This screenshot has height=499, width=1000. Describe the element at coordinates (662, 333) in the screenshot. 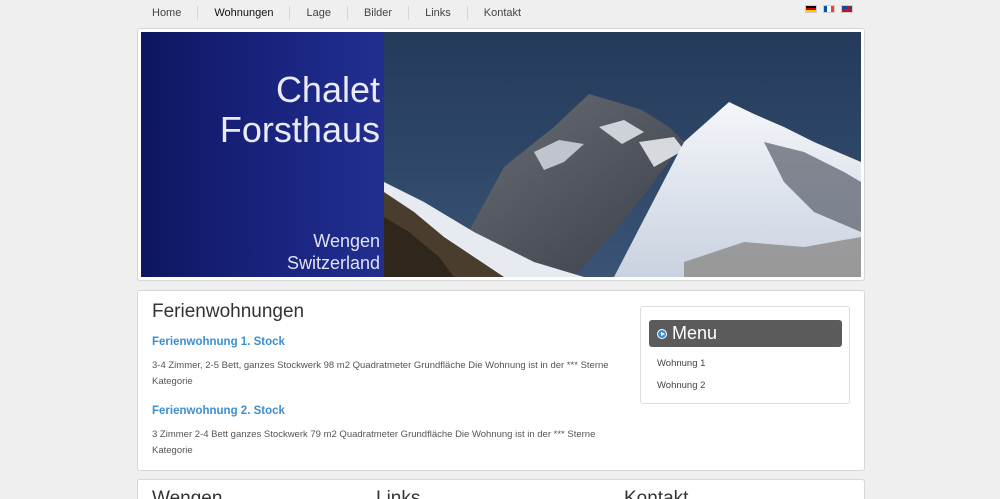

I see `arrow-bullet-icon` at that location.